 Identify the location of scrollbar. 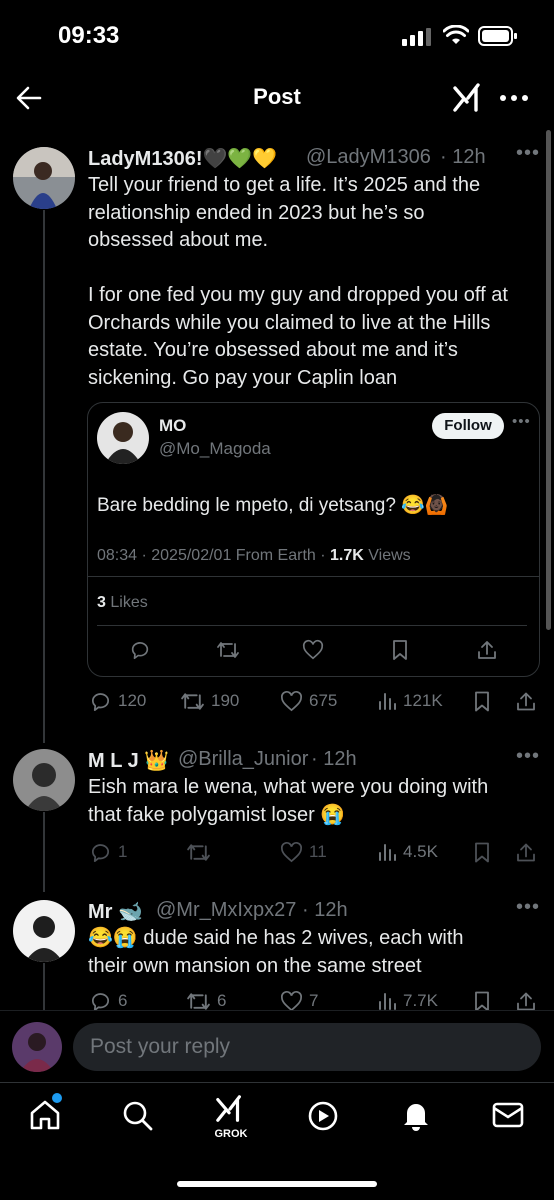
(548, 380).